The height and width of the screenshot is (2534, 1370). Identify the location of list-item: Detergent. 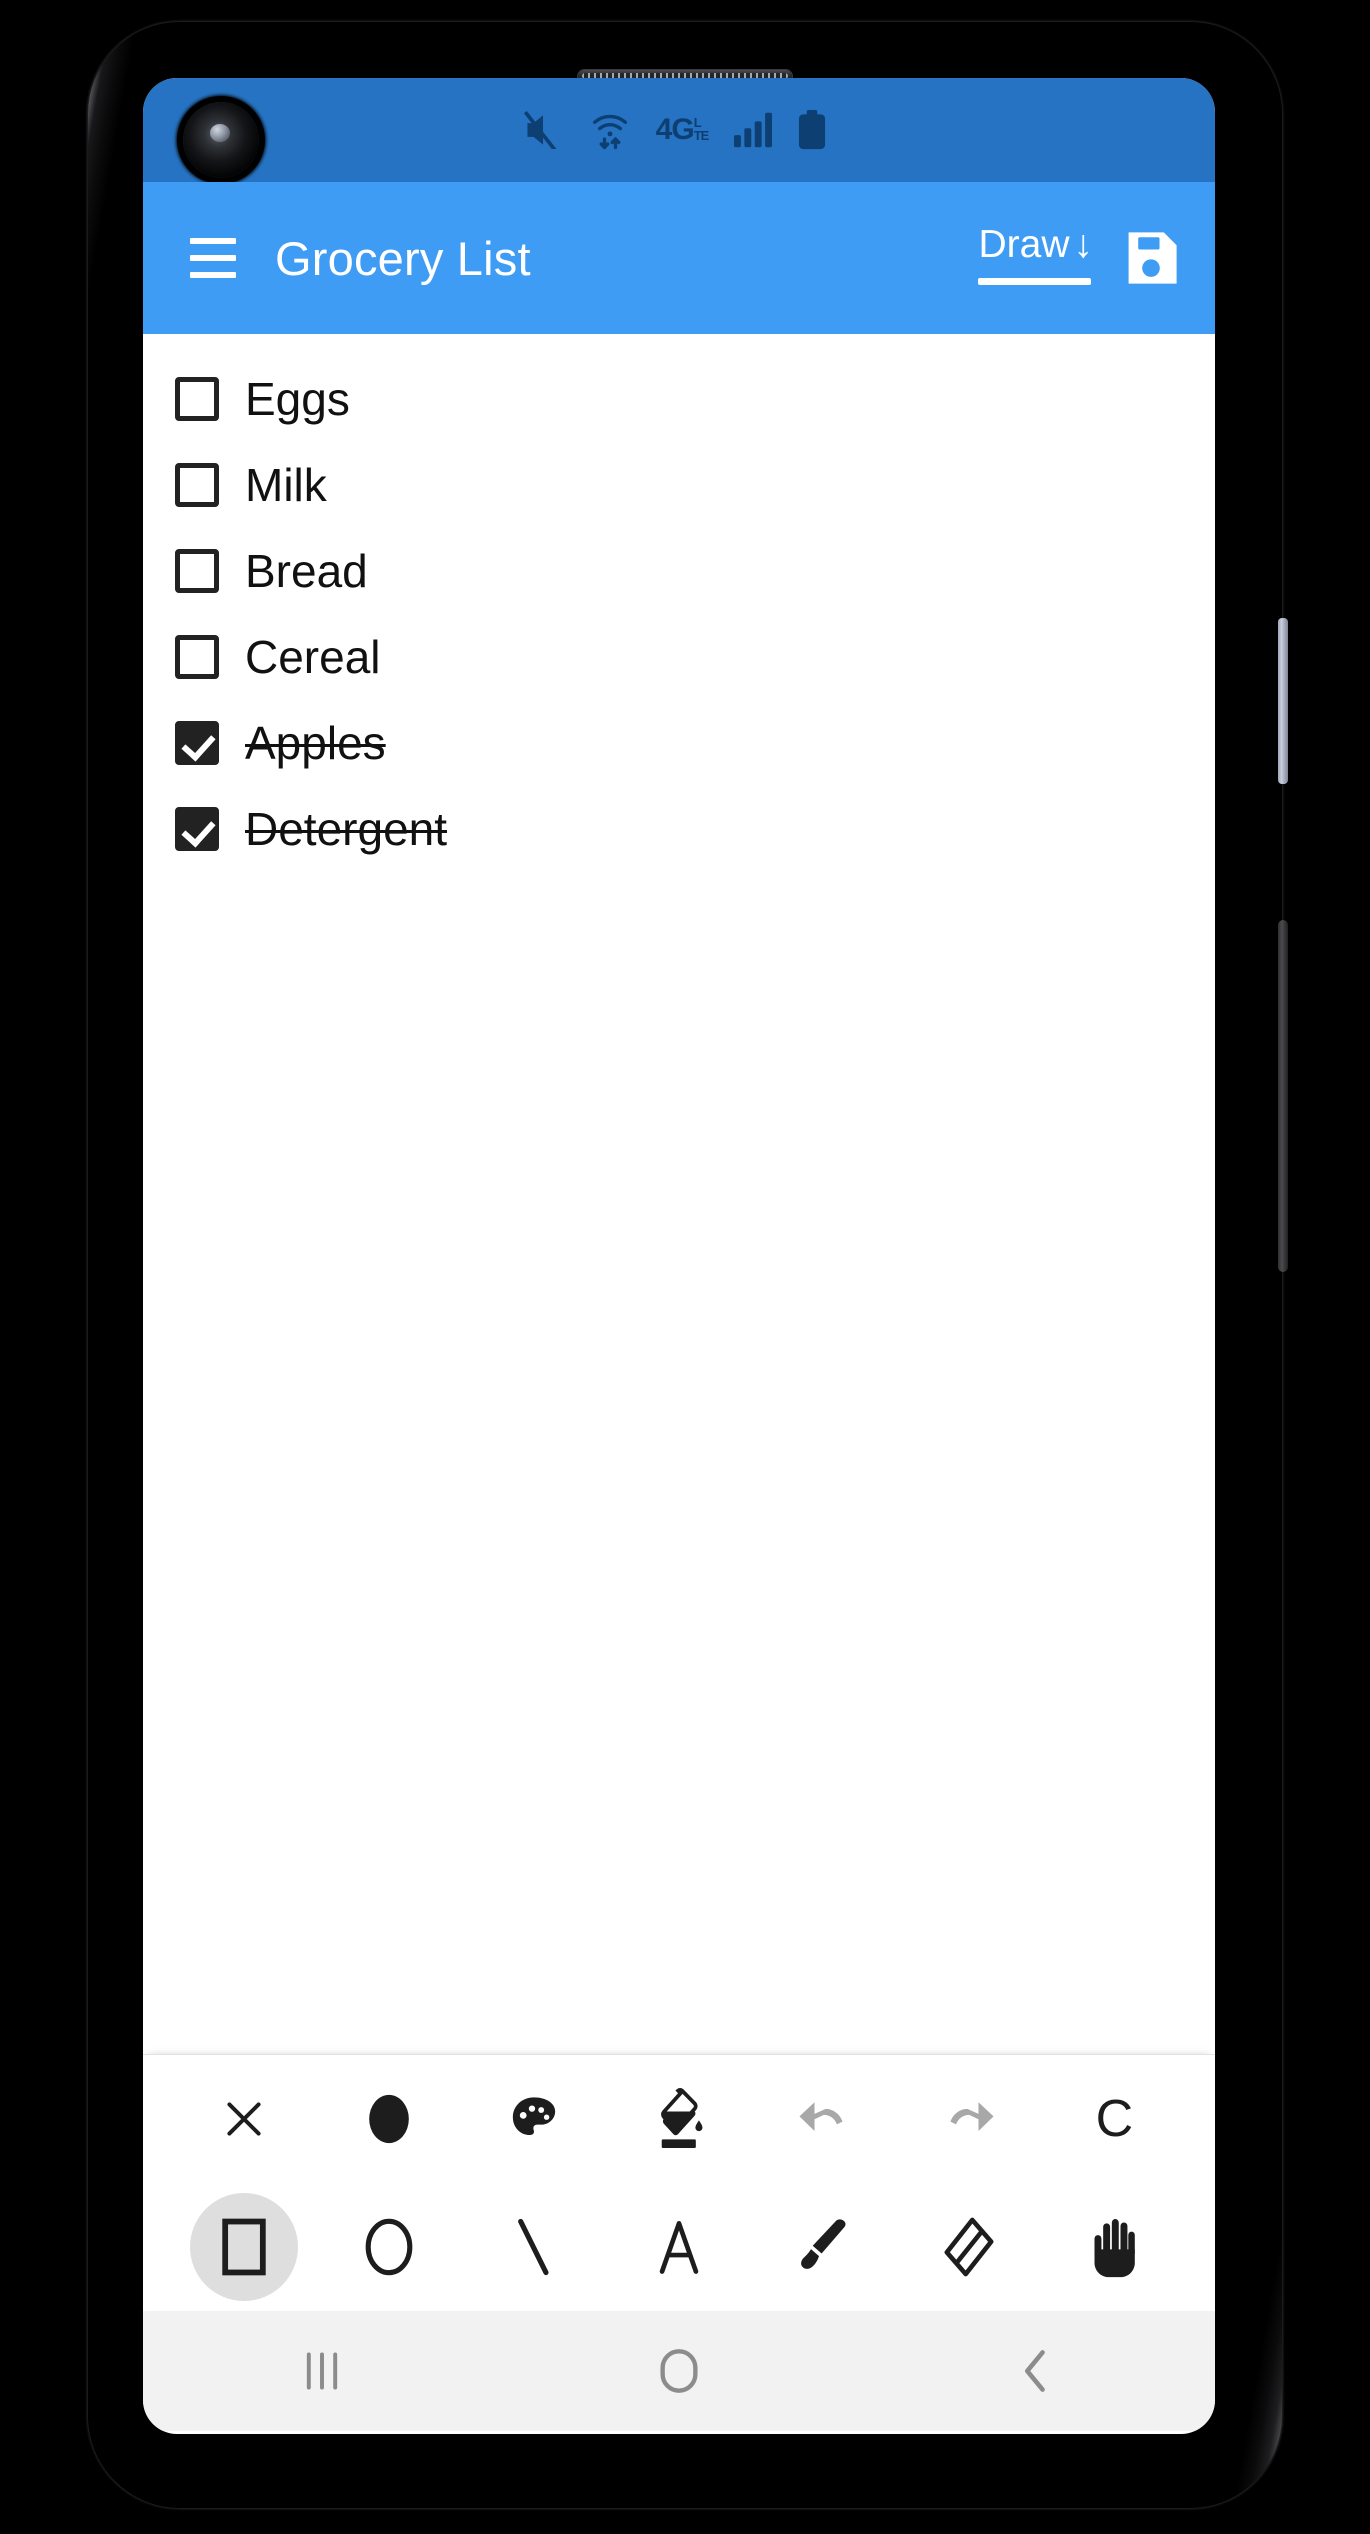
(679, 829).